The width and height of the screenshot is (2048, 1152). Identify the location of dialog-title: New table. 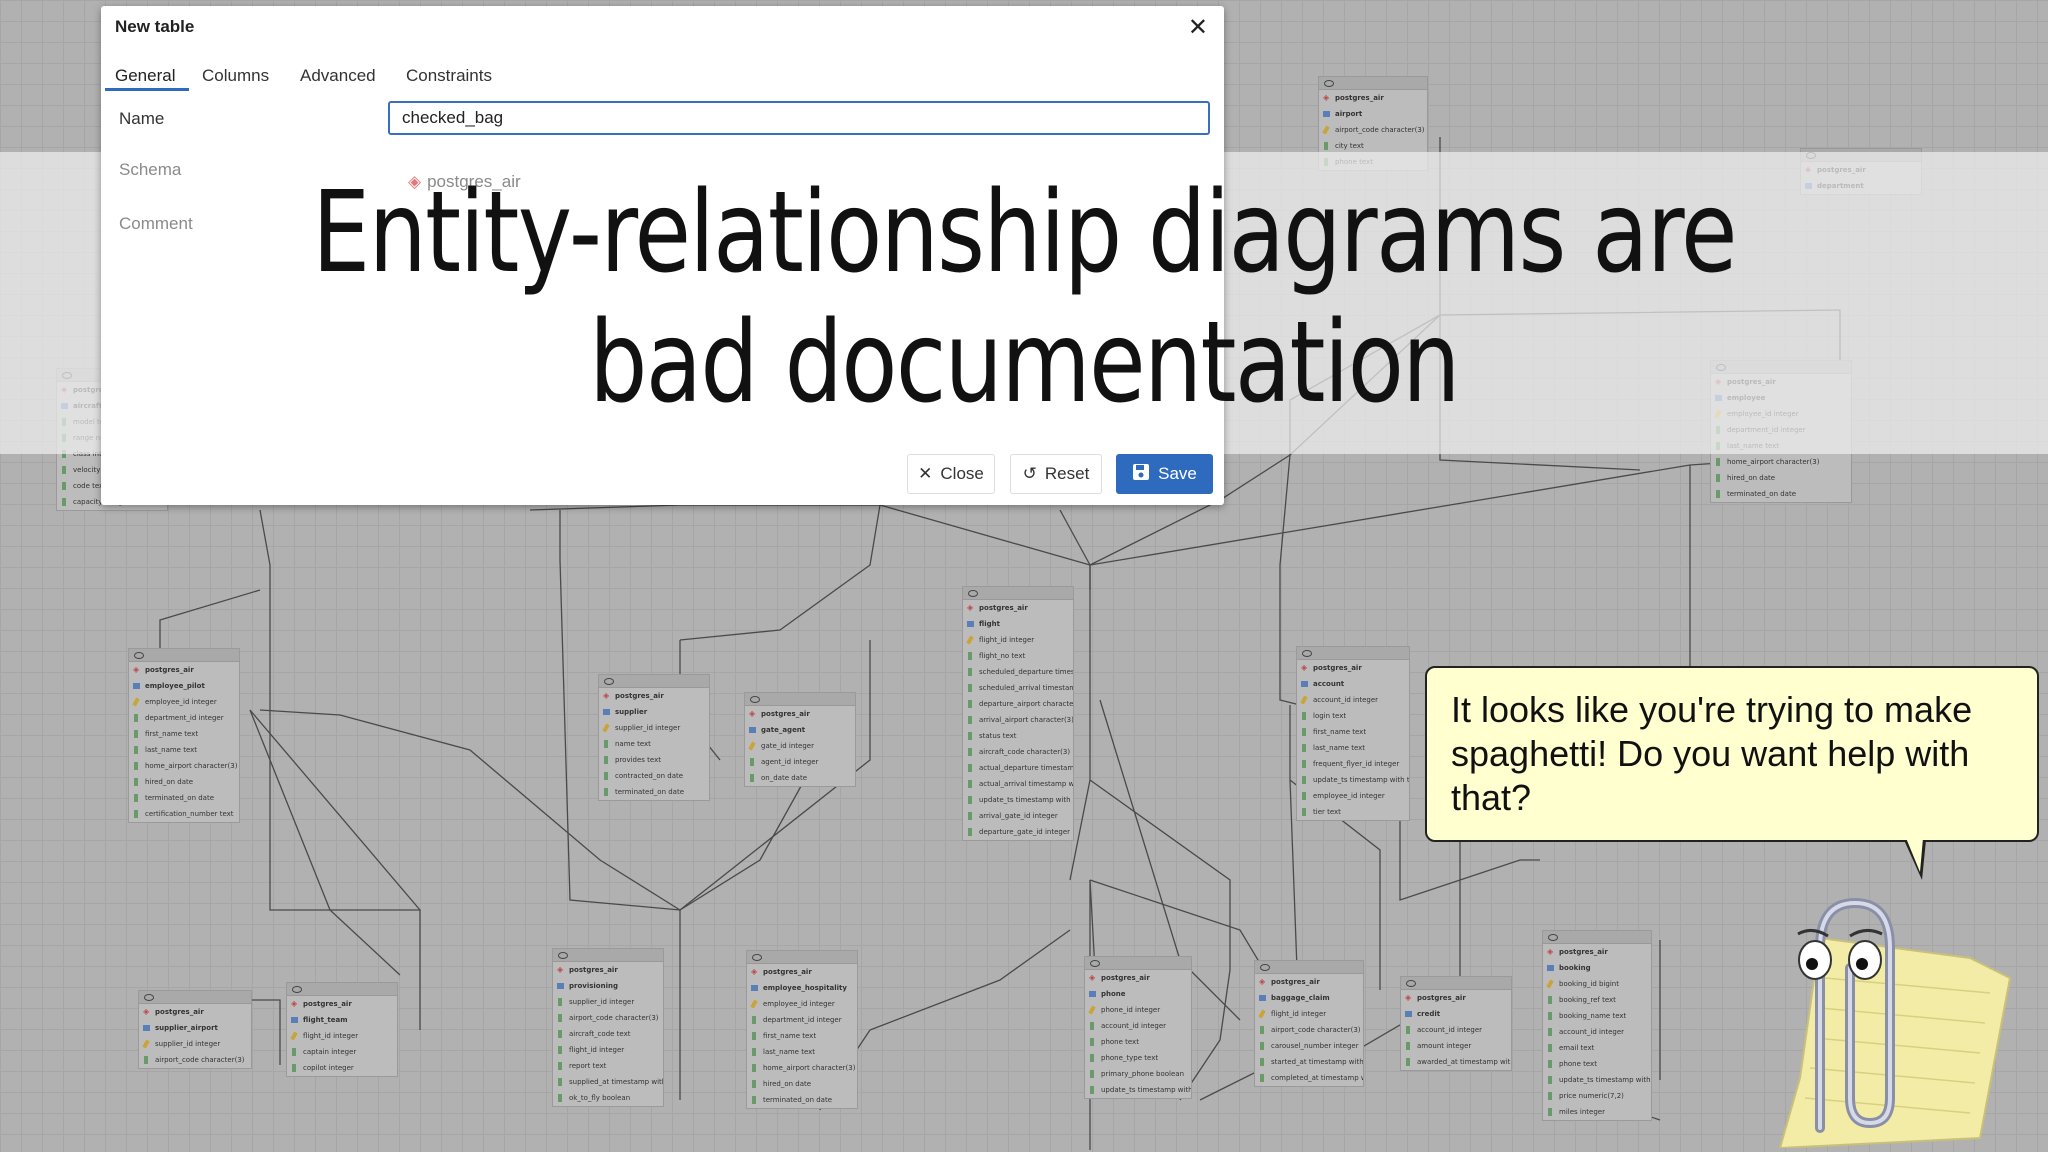
(155, 26).